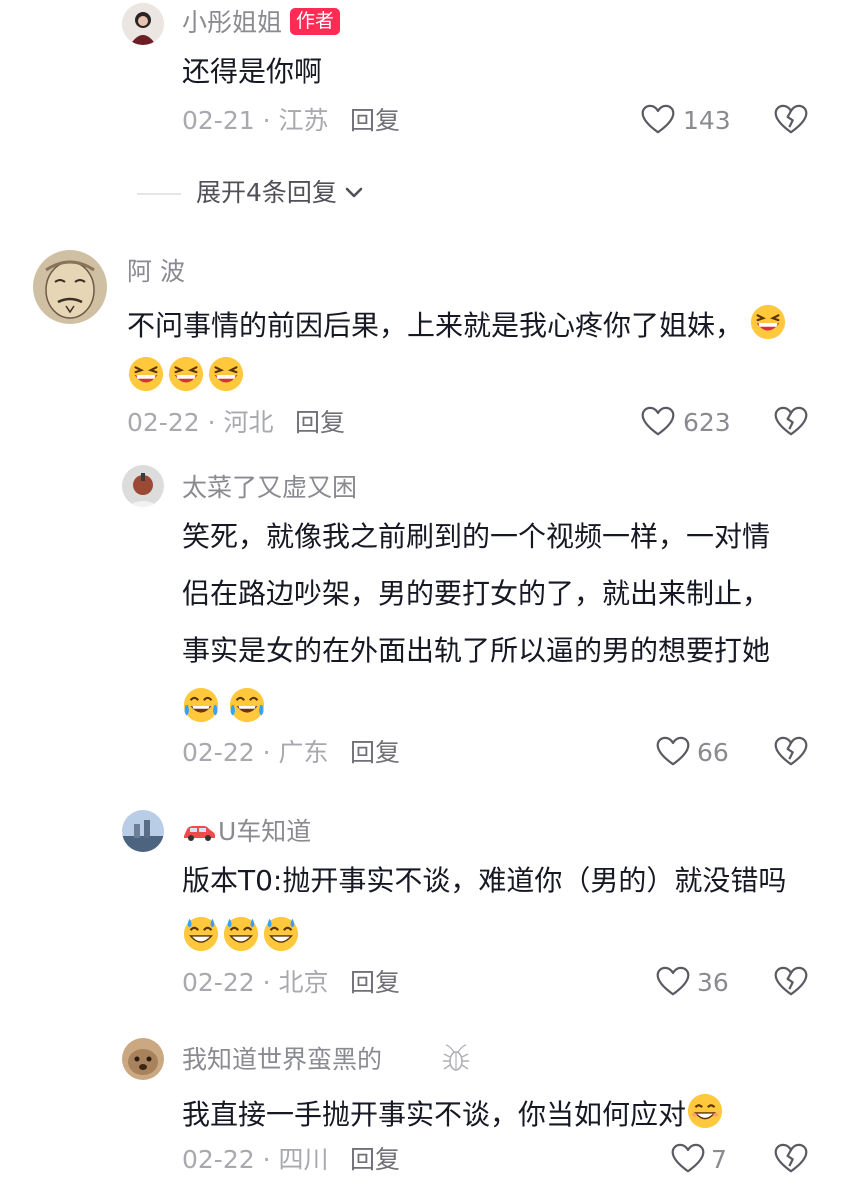 Image resolution: width=846 pixels, height=1200 pixels. Describe the element at coordinates (255, 752) in the screenshot. I see `comment-date-location: 02-22 · 广东` at that location.